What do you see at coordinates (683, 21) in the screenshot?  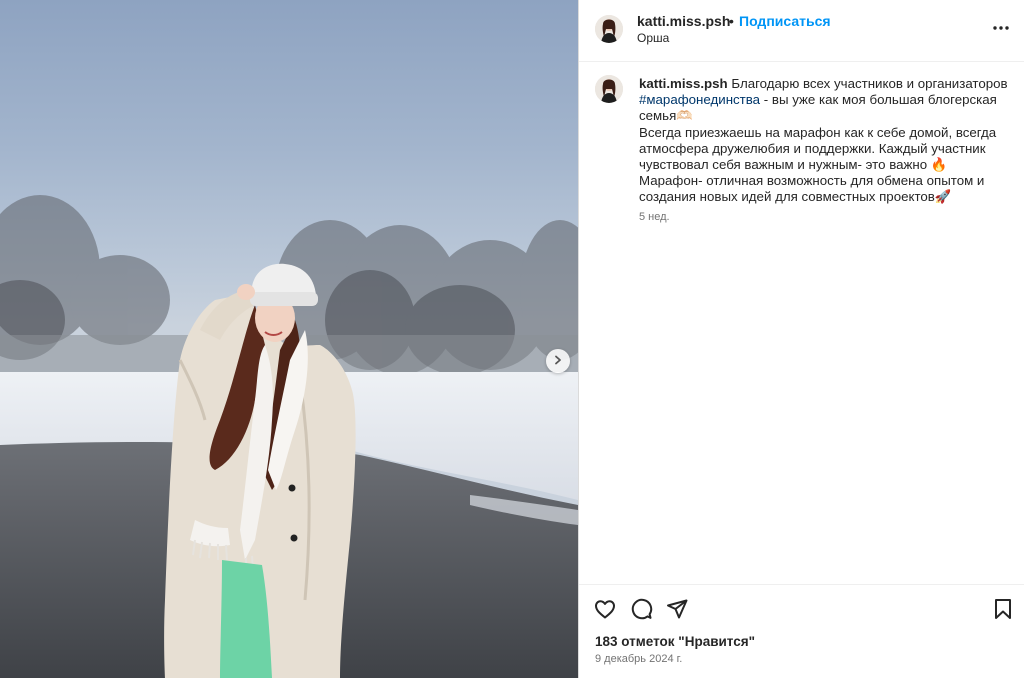 I see `header-username: katti.miss.psh` at bounding box center [683, 21].